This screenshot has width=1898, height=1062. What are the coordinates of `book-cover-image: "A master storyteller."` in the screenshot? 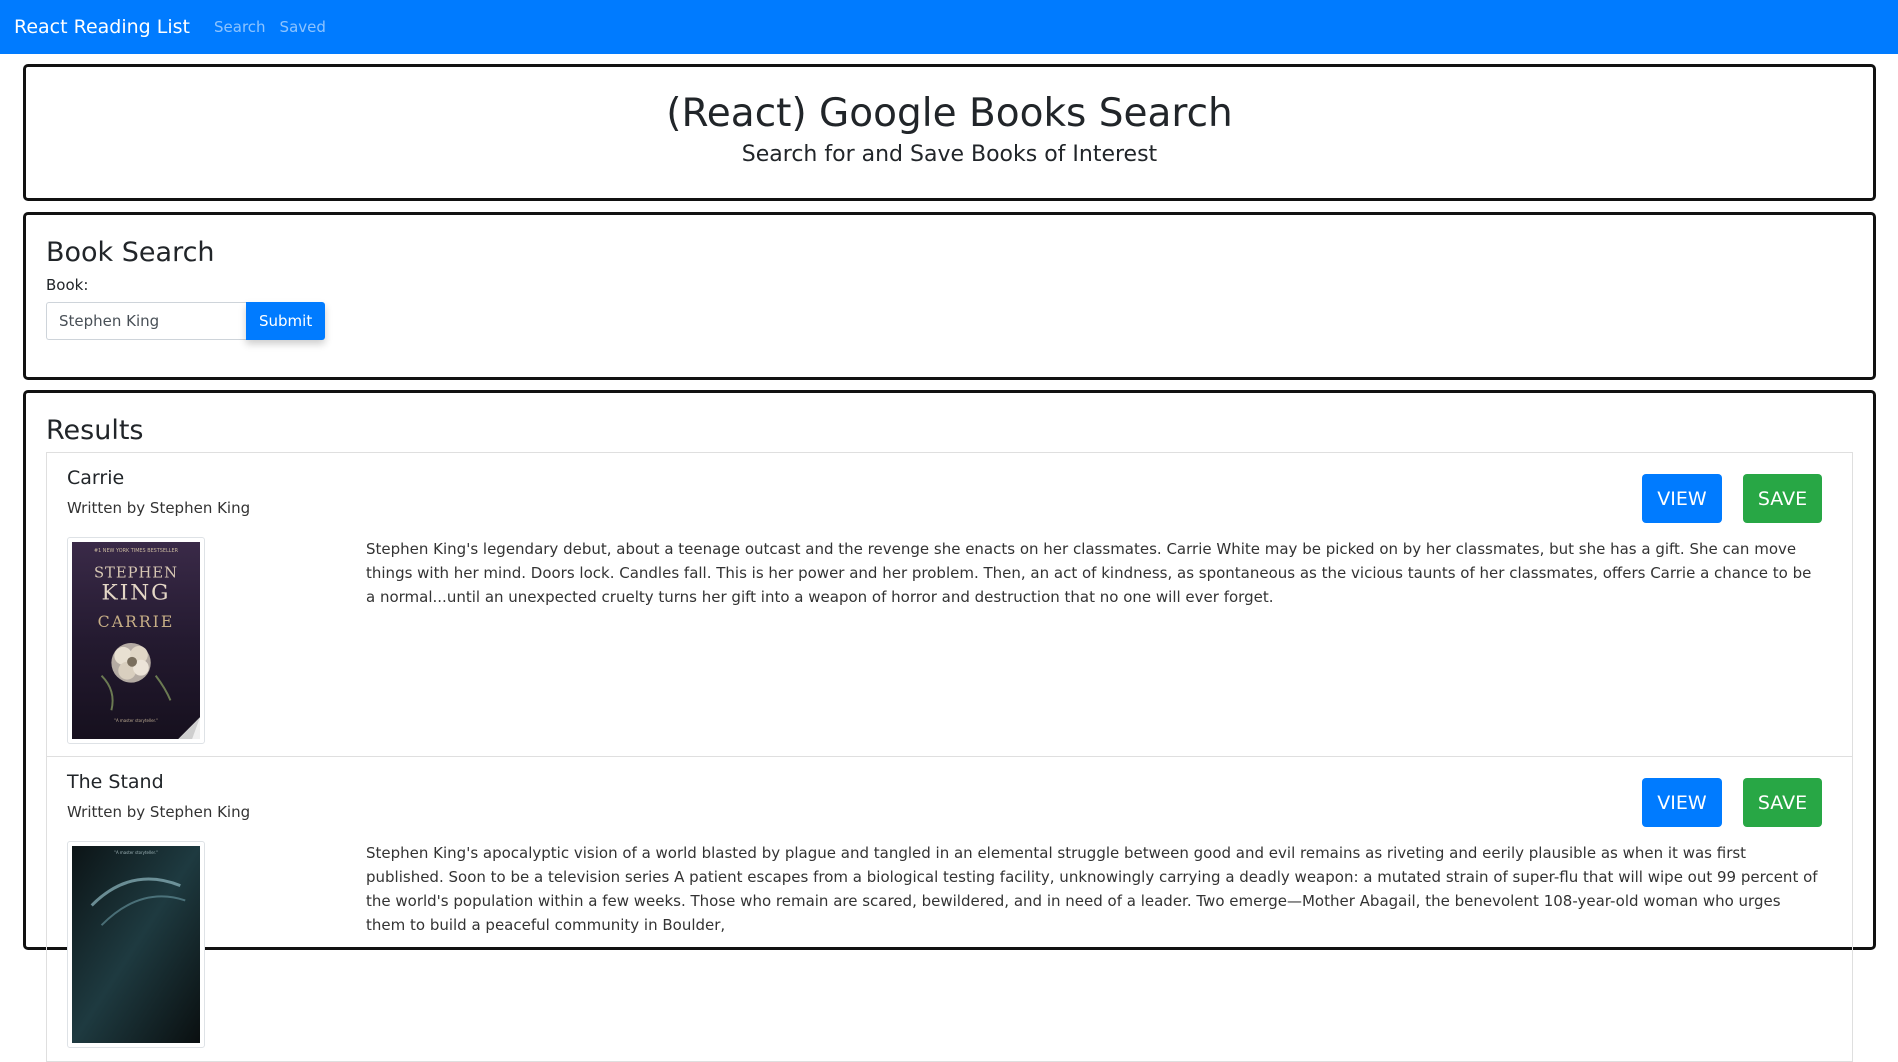 It's located at (136, 944).